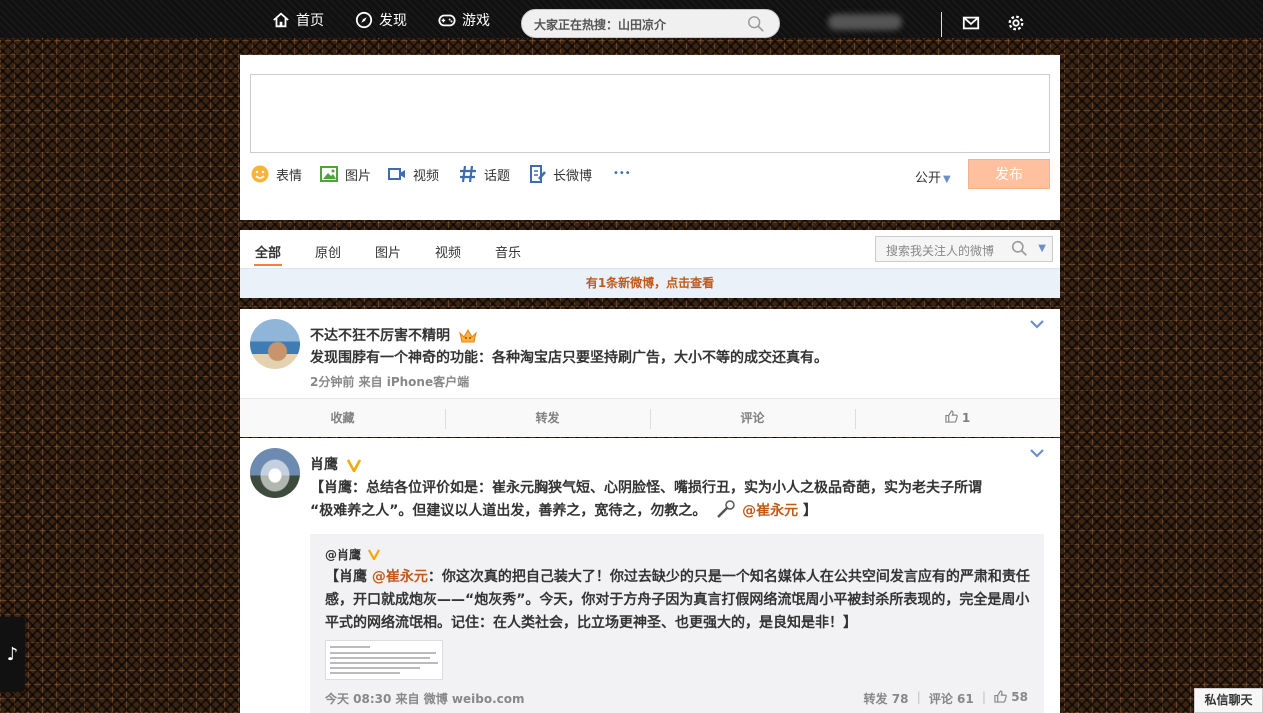  I want to click on post-author-name: 肖鹰, so click(324, 465).